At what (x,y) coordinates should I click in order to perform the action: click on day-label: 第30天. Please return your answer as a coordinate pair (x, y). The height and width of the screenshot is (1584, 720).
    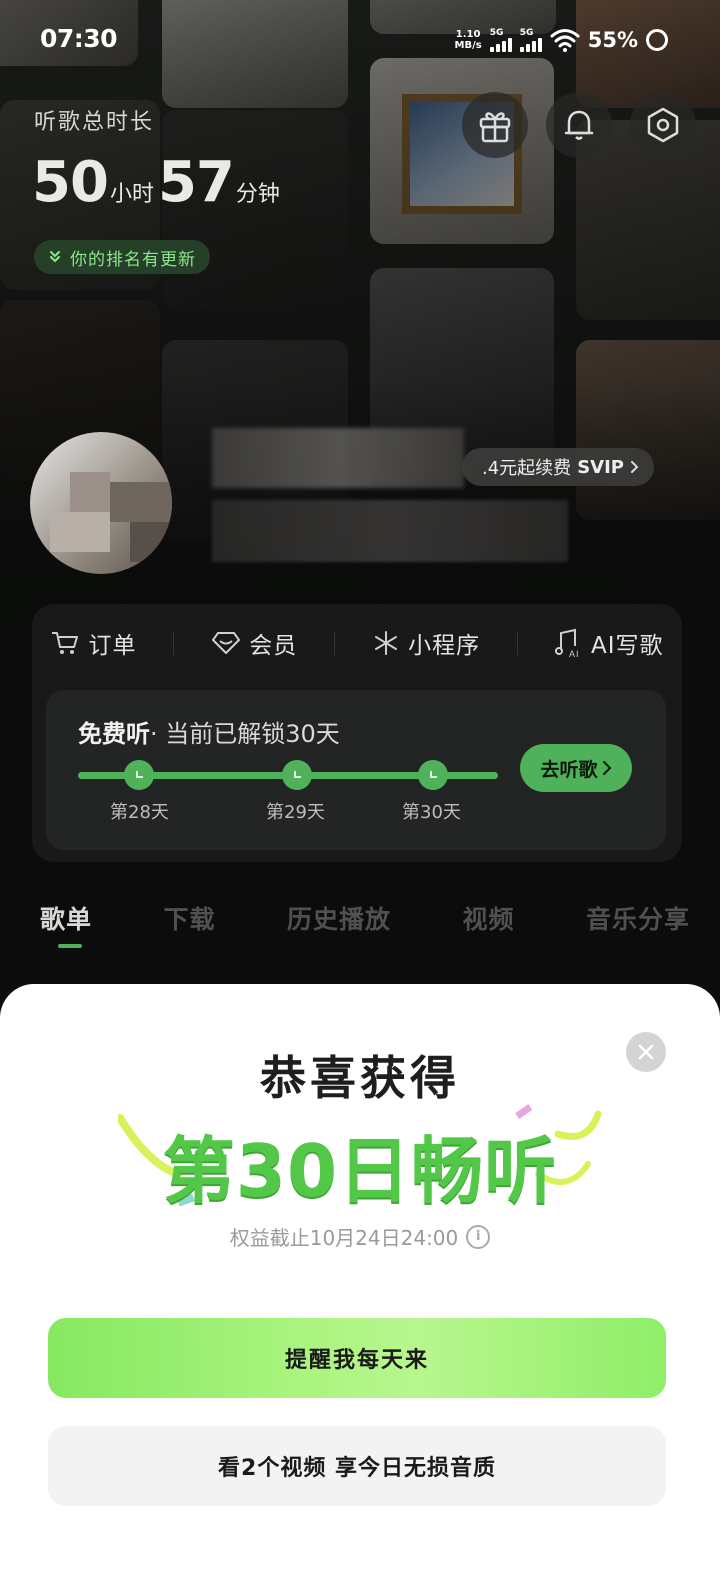
    Looking at the image, I should click on (431, 812).